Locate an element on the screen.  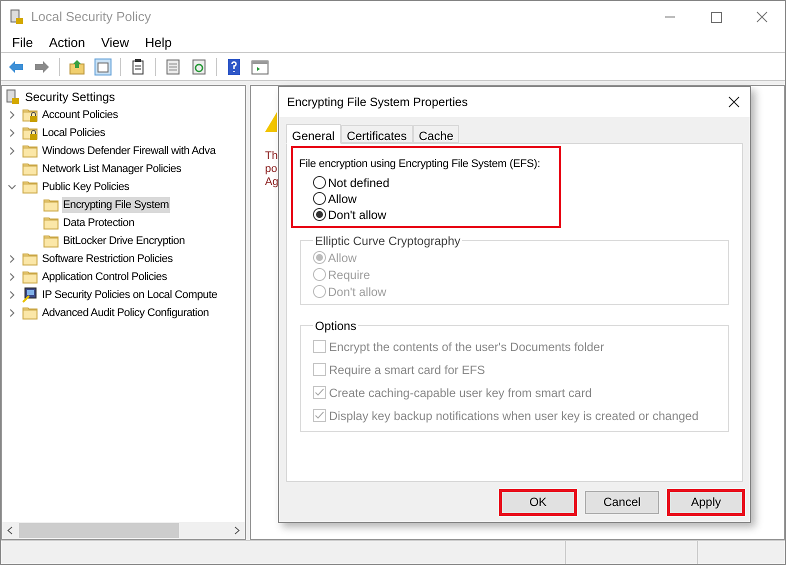
pane-toggle-icon is located at coordinates (103, 67).